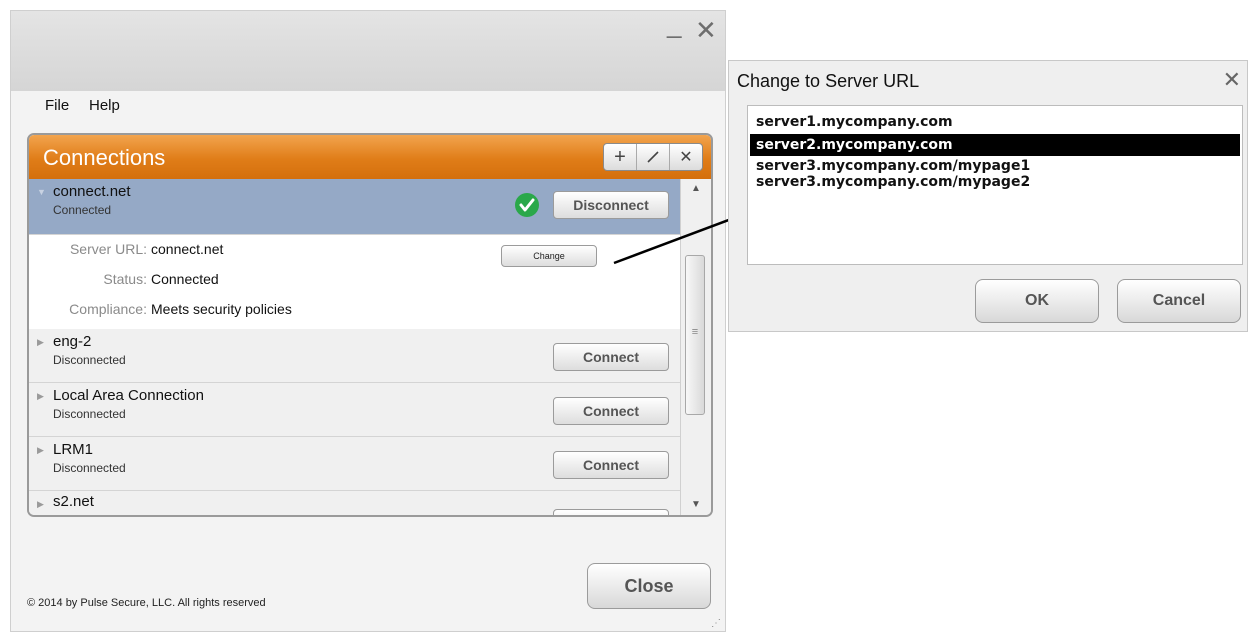 The image size is (1248, 632). What do you see at coordinates (1179, 301) in the screenshot?
I see `cancel-button: Cancel` at bounding box center [1179, 301].